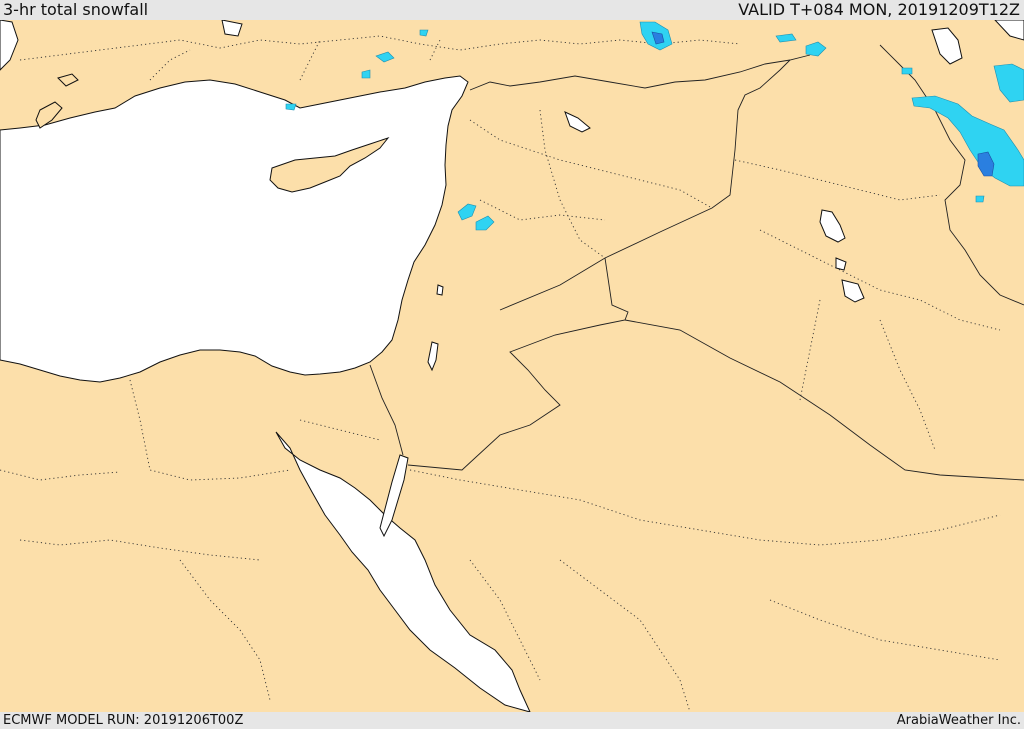 This screenshot has width=1024, height=729. Describe the element at coordinates (980, 199) in the screenshot. I see `snow-iran-small` at that location.